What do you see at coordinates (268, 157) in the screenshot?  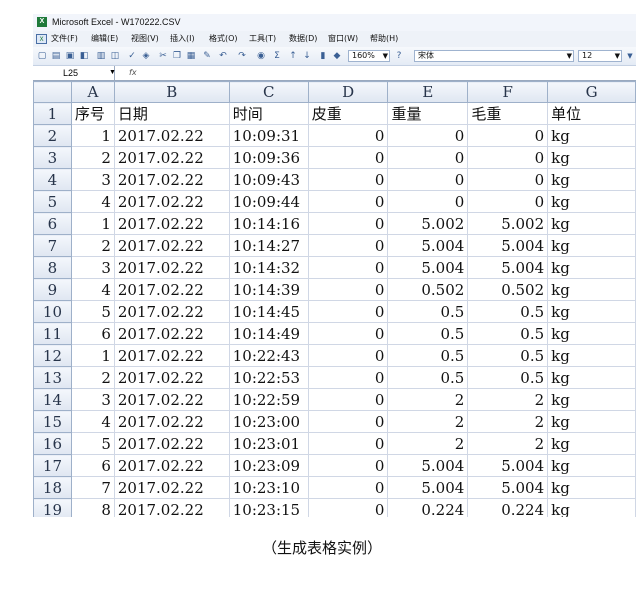 I see `cell: 10:09:36` at bounding box center [268, 157].